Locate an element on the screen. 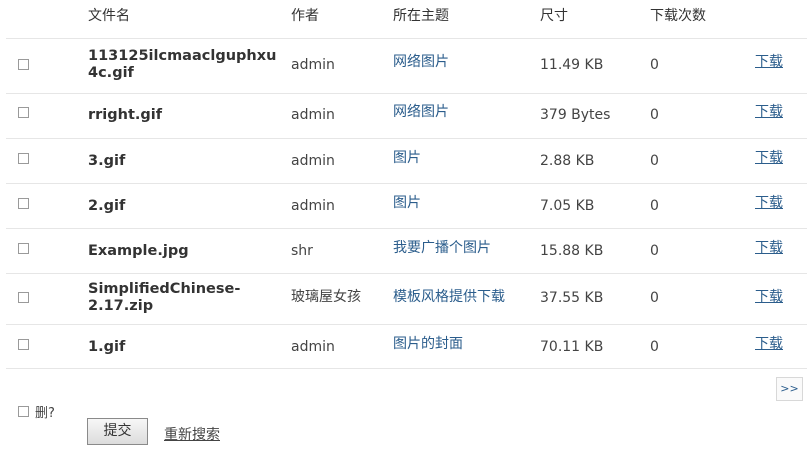 The image size is (807, 451). table-row: 1.gif admin 图片的封面 70.11 KB 0 下载 is located at coordinates (406, 347).